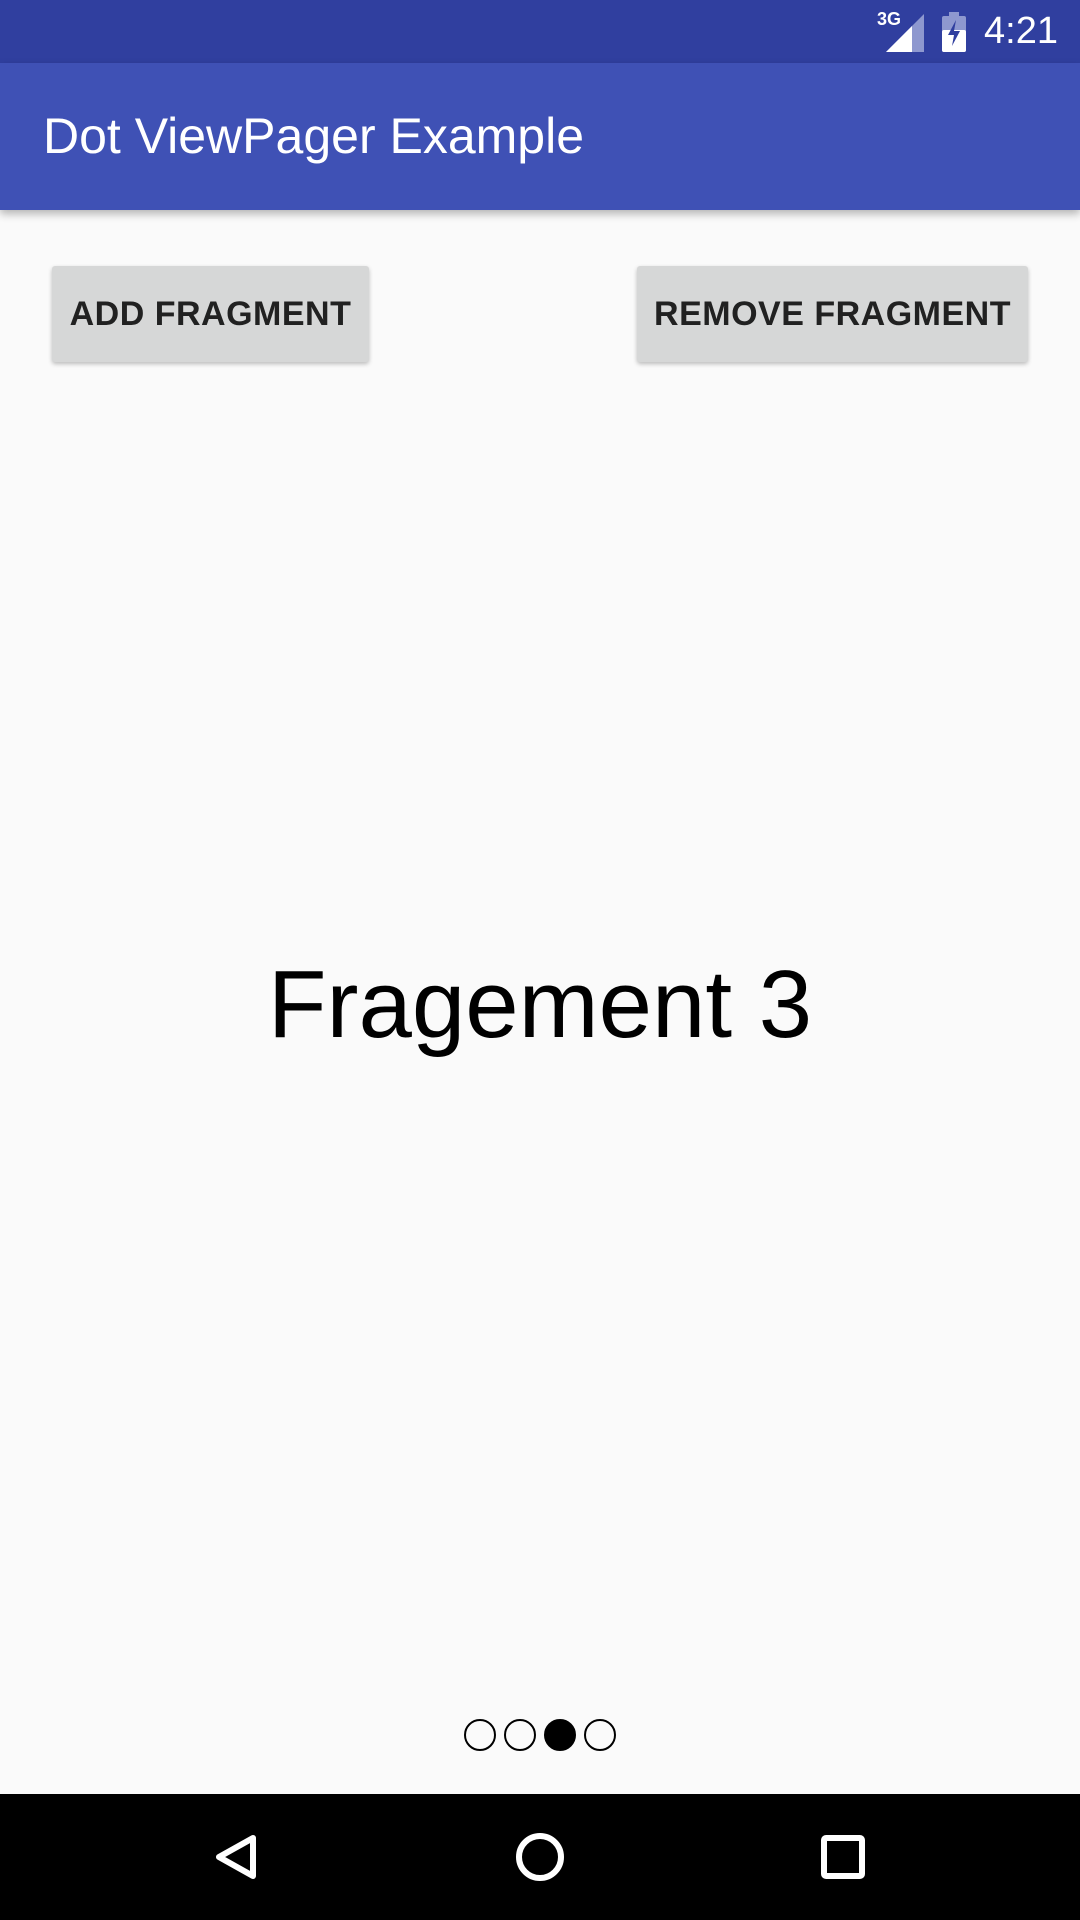  Describe the element at coordinates (540, 31) in the screenshot. I see `status-bar: 3G 4:21` at that location.